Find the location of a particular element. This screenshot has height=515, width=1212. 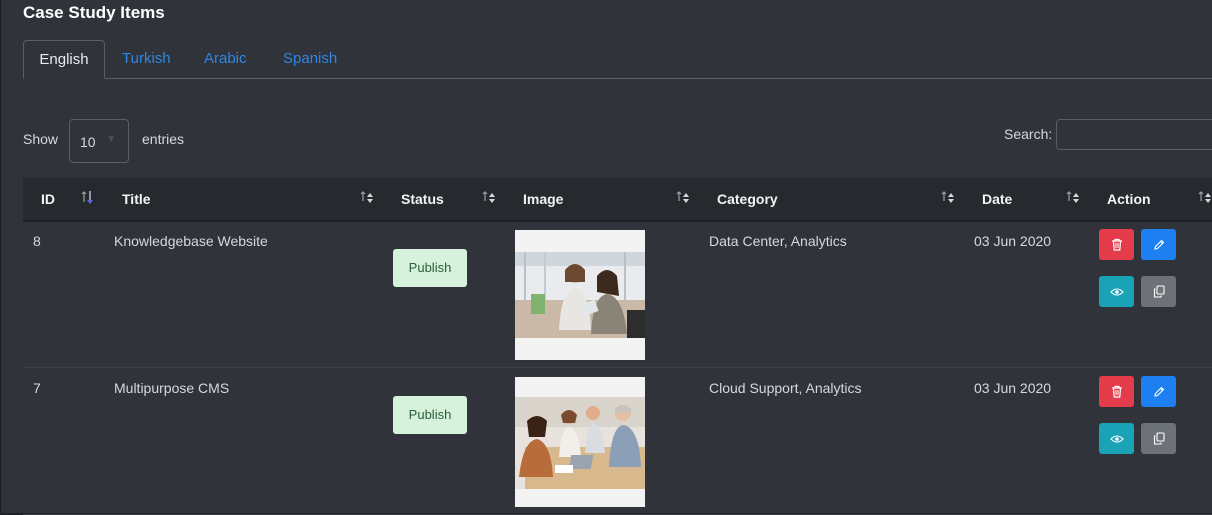

chevron-down-icon: ▼ is located at coordinates (111, 139).